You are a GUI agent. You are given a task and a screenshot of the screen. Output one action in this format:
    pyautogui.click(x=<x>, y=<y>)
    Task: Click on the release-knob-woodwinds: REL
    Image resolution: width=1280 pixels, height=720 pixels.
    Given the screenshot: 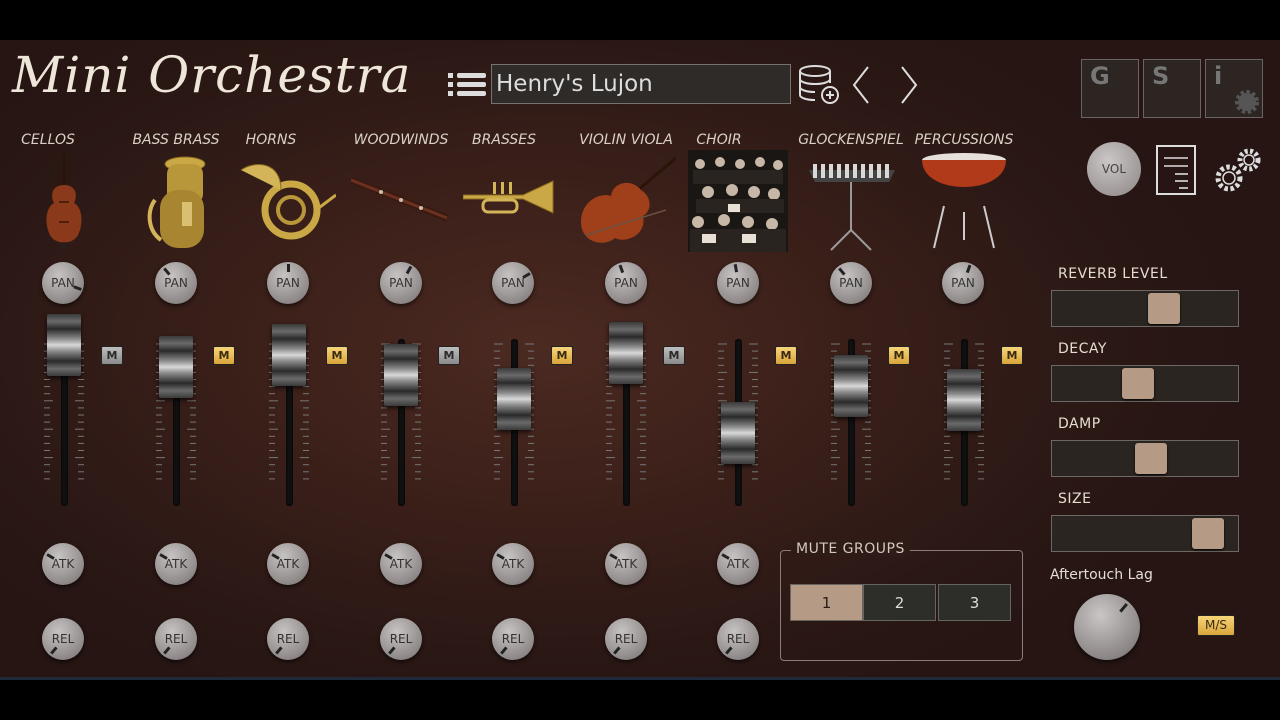 What is the action you would take?
    pyautogui.click(x=401, y=639)
    